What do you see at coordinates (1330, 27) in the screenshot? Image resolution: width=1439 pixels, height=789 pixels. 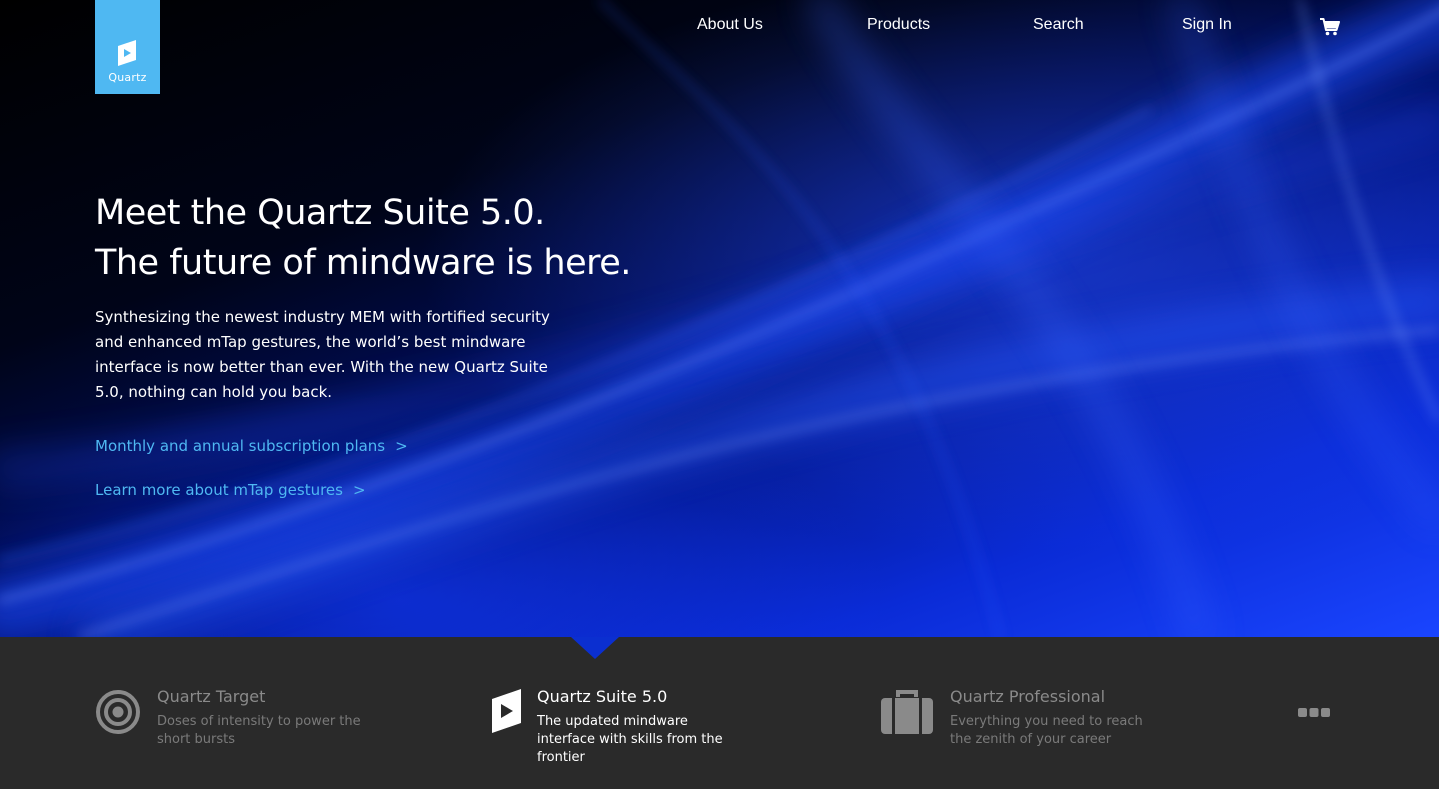 I see `shopping-cart-icon` at bounding box center [1330, 27].